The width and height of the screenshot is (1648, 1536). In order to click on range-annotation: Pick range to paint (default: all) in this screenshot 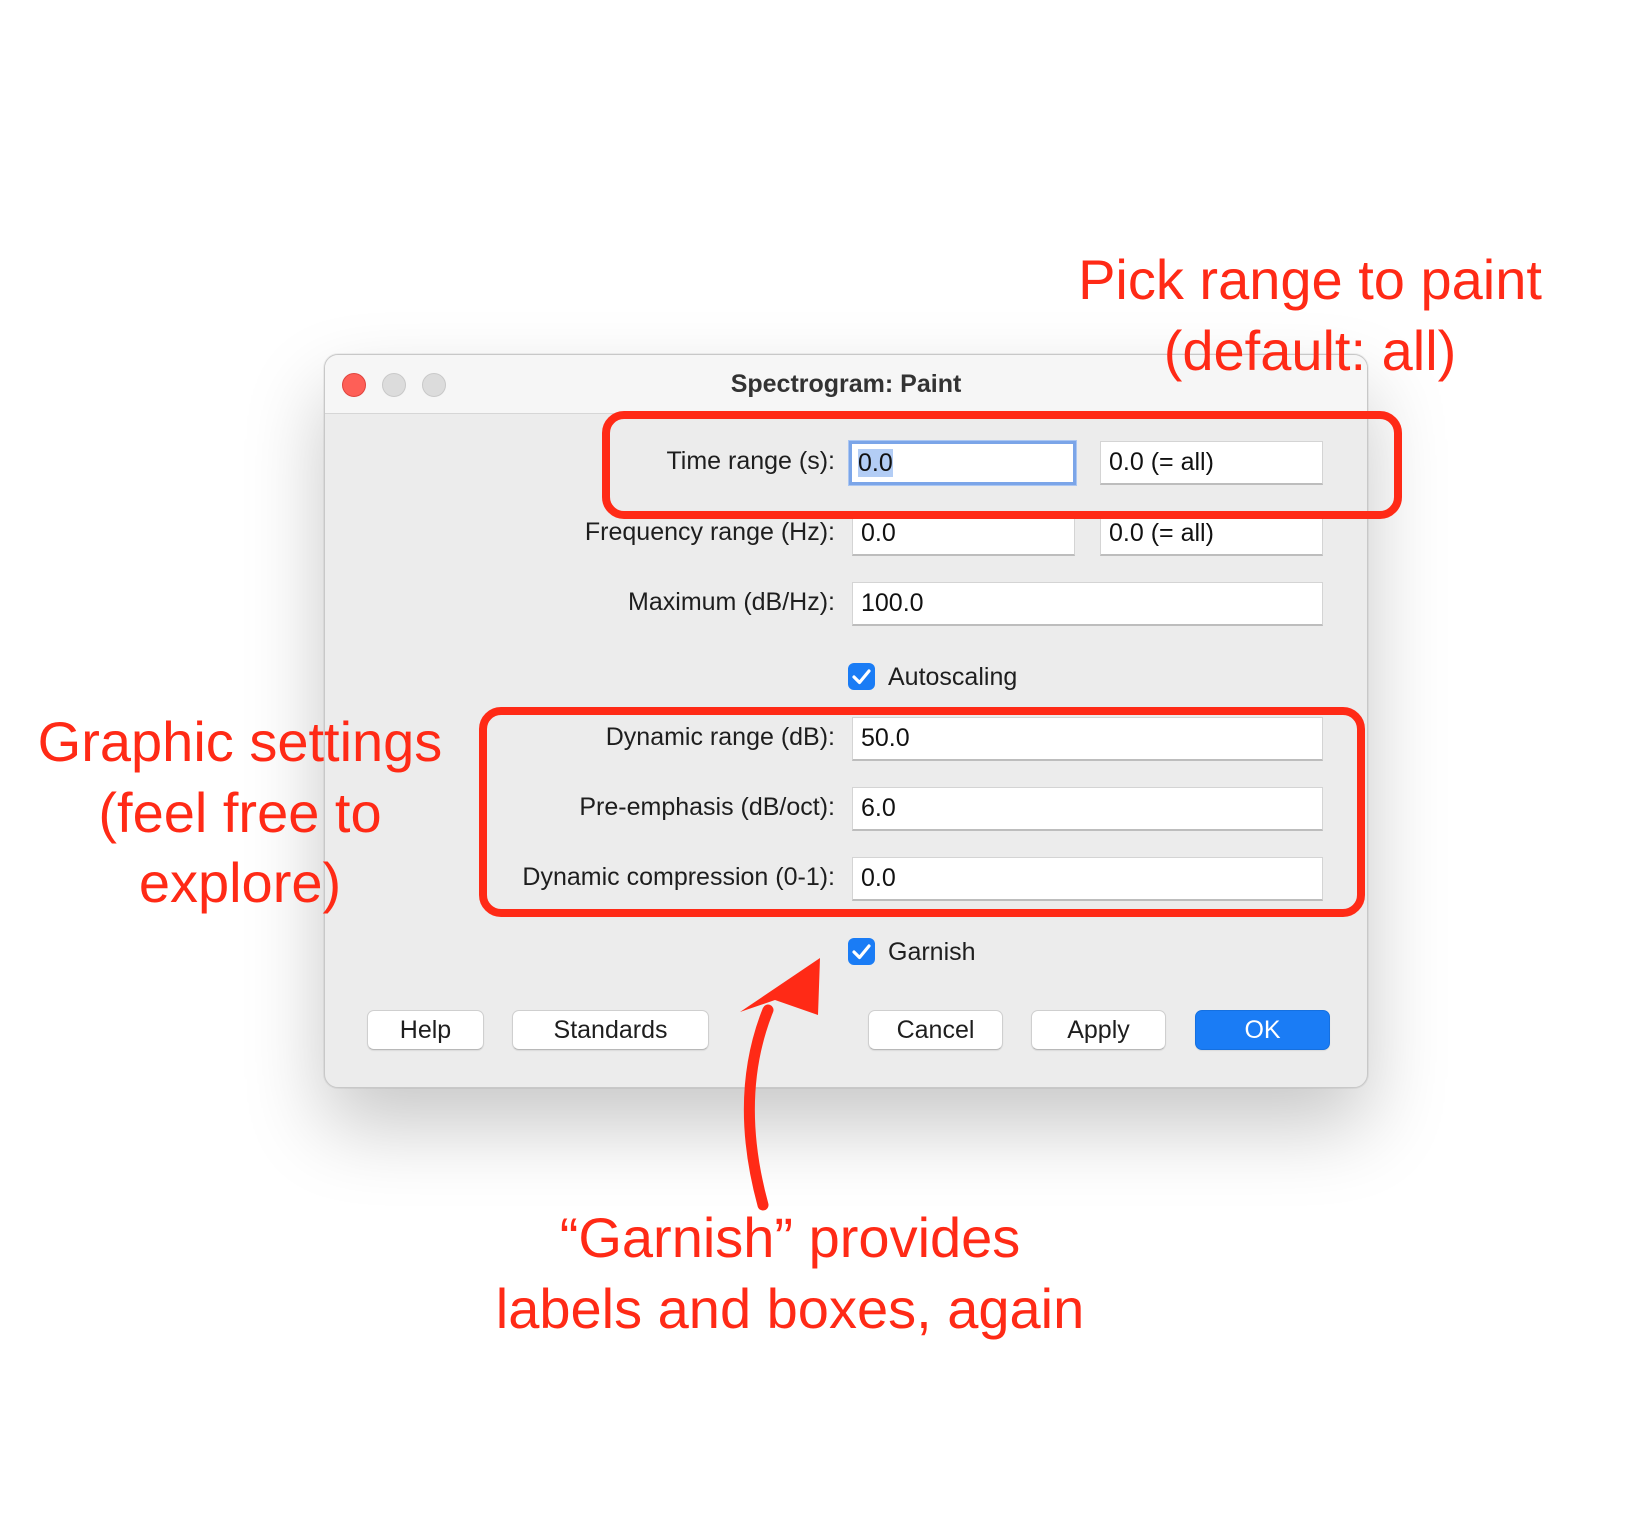, I will do `click(1310, 315)`.